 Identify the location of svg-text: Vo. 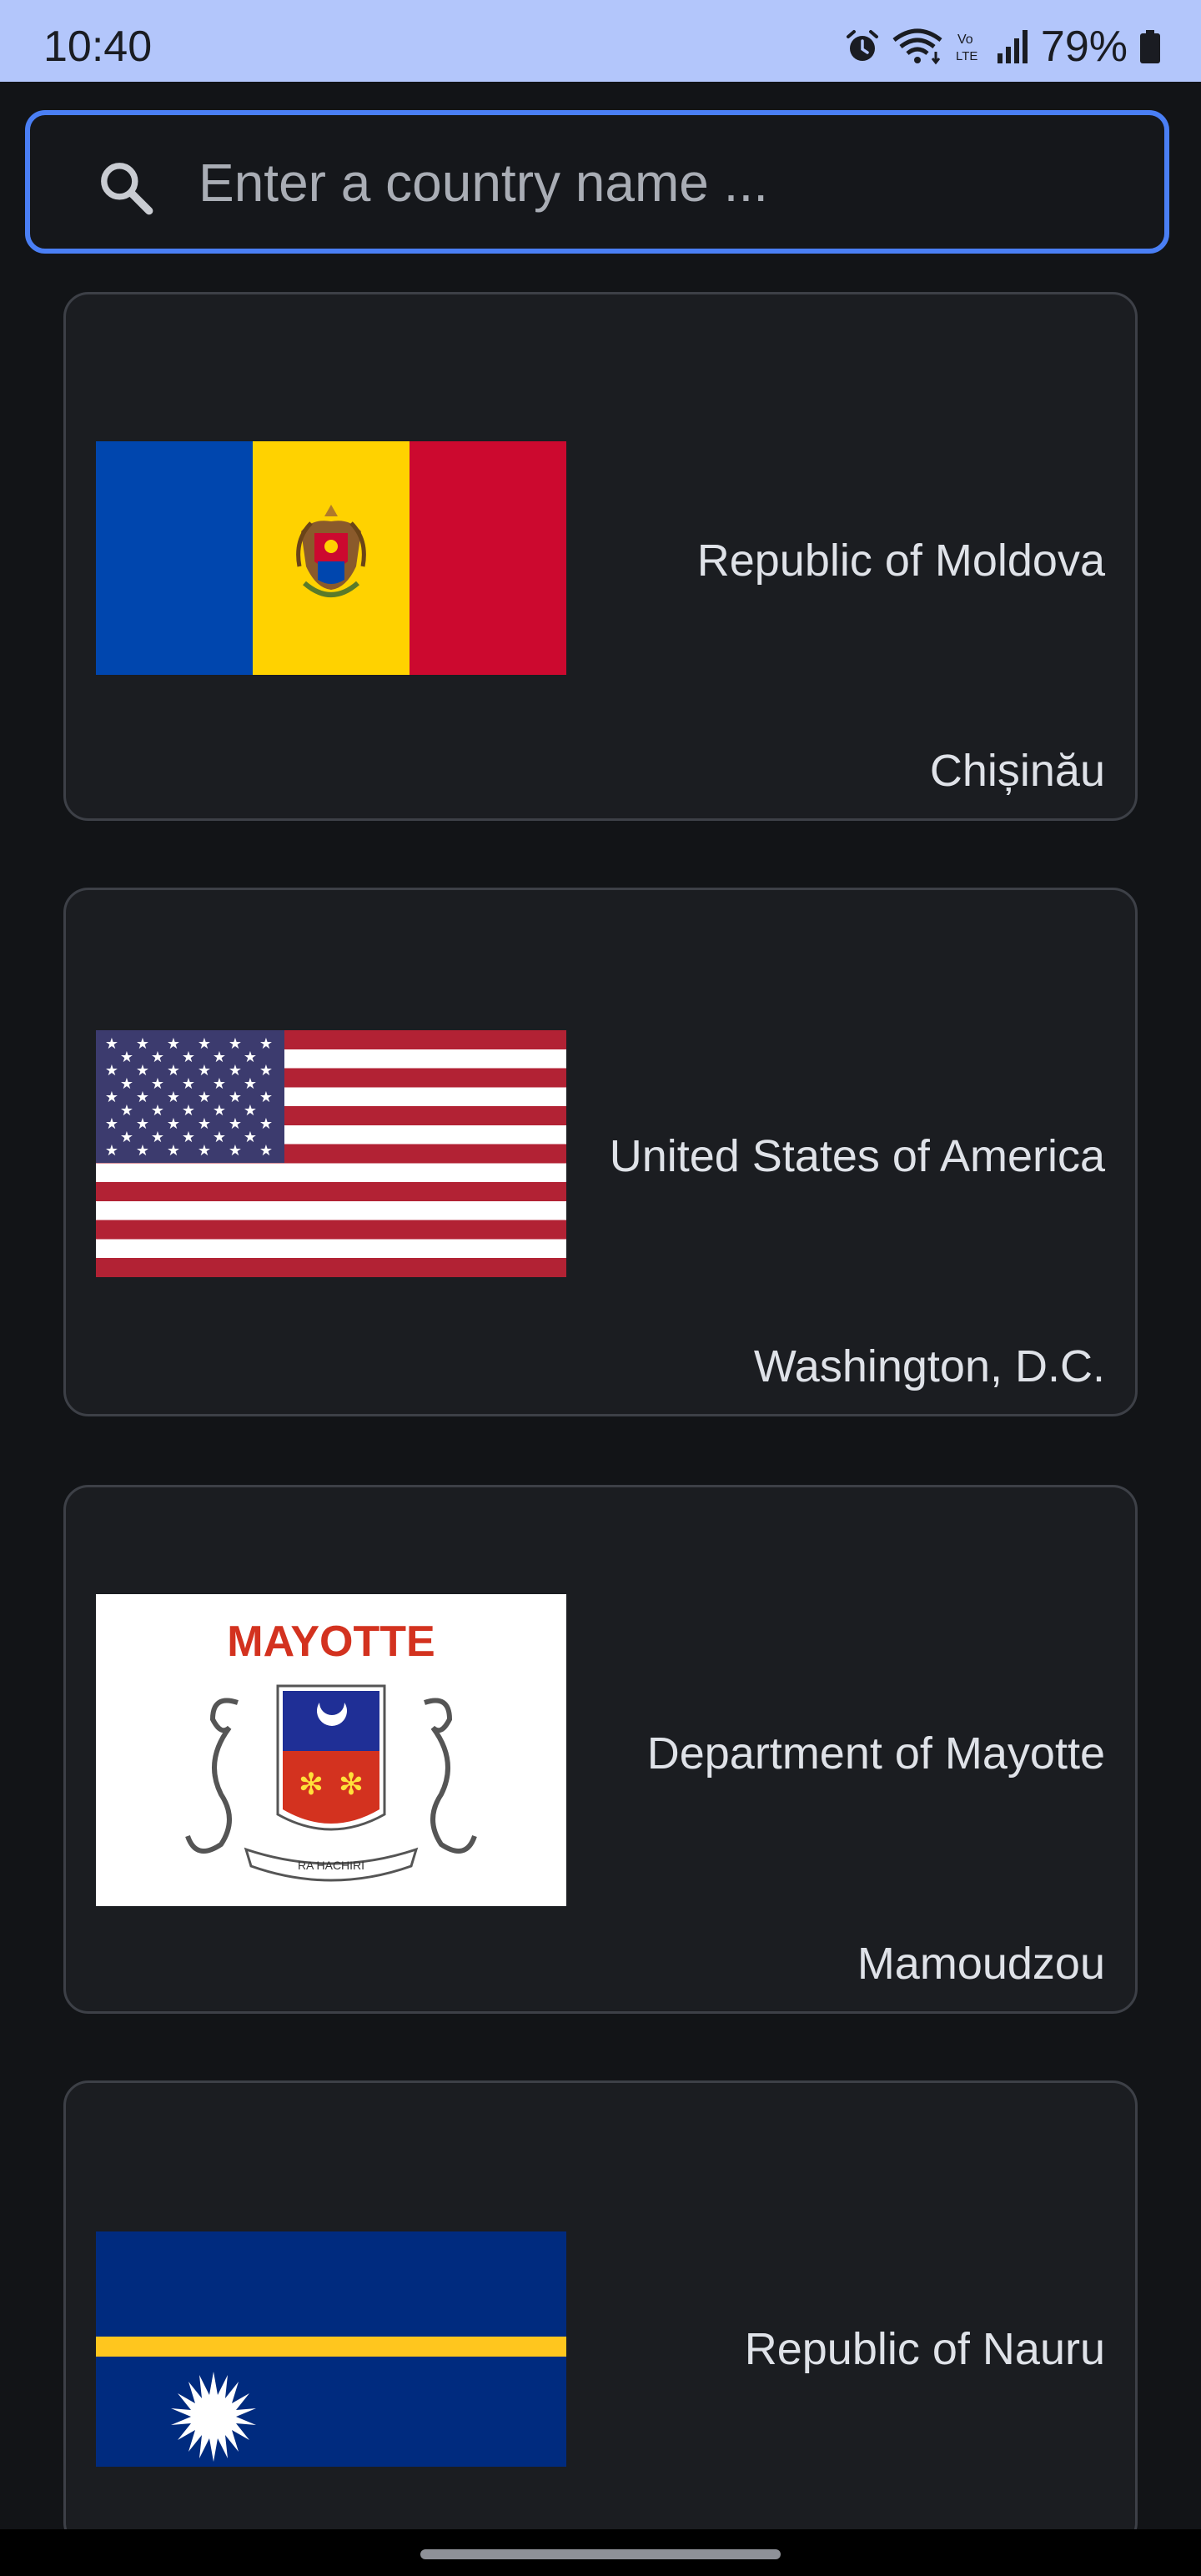
(965, 40).